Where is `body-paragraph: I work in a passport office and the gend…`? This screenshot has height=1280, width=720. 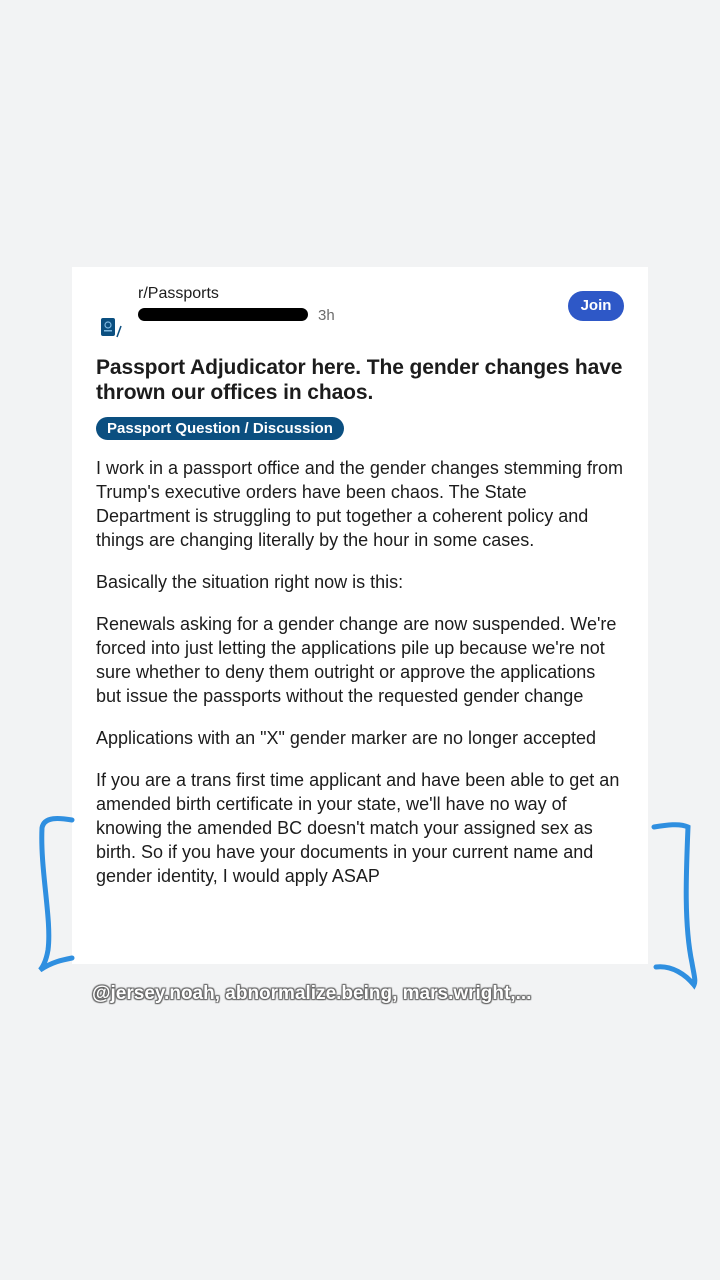
body-paragraph: I work in a passport office and the gend… is located at coordinates (359, 504).